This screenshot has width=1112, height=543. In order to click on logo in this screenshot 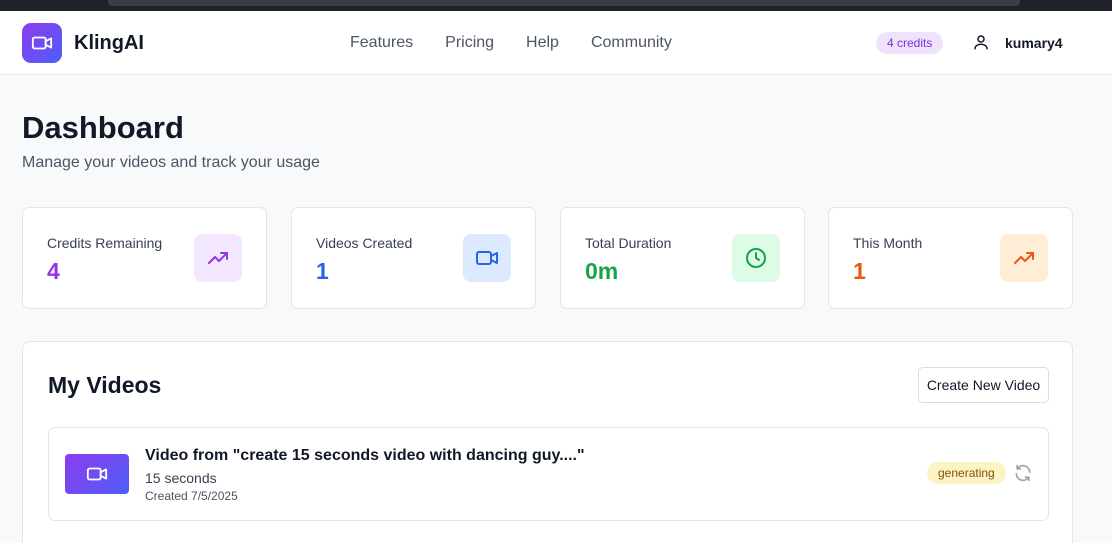, I will do `click(42, 43)`.